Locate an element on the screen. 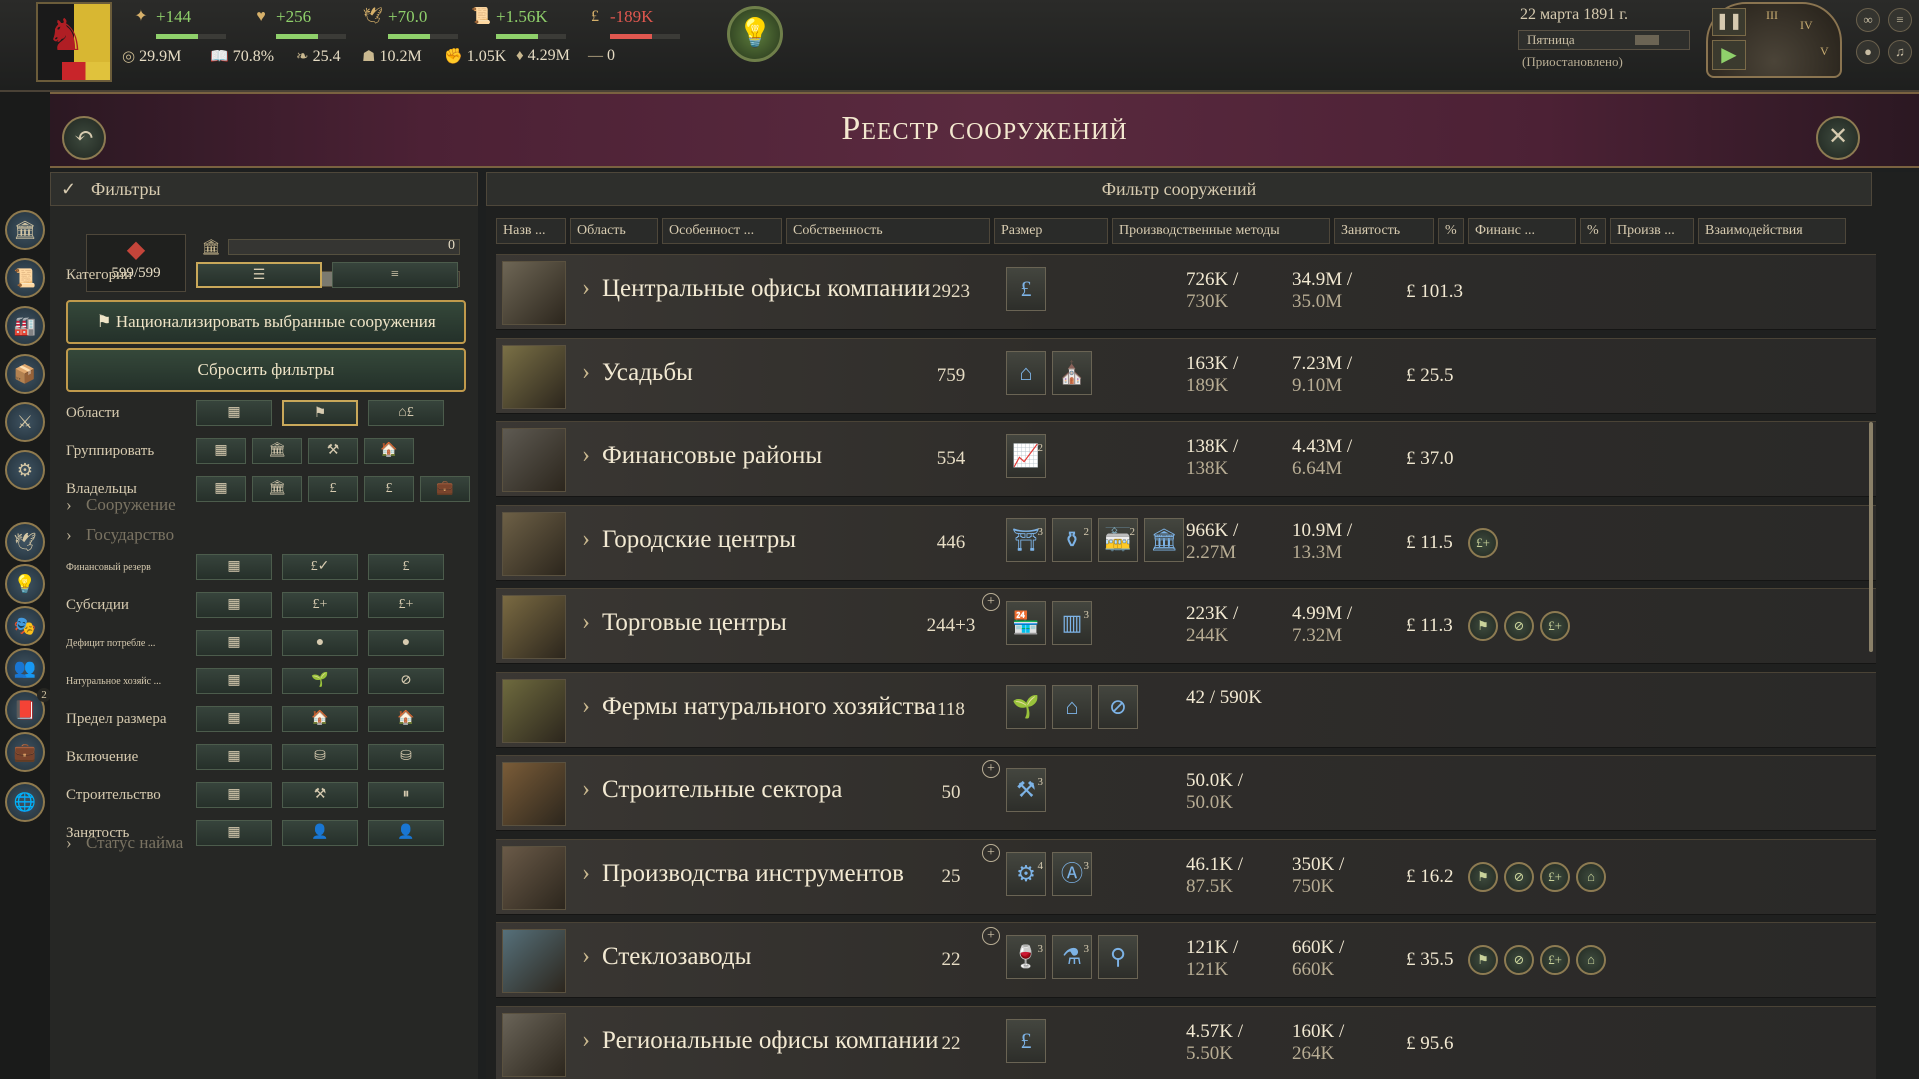 The width and height of the screenshot is (1919, 1079). production-method-icon: 🏛 is located at coordinates (1164, 539).